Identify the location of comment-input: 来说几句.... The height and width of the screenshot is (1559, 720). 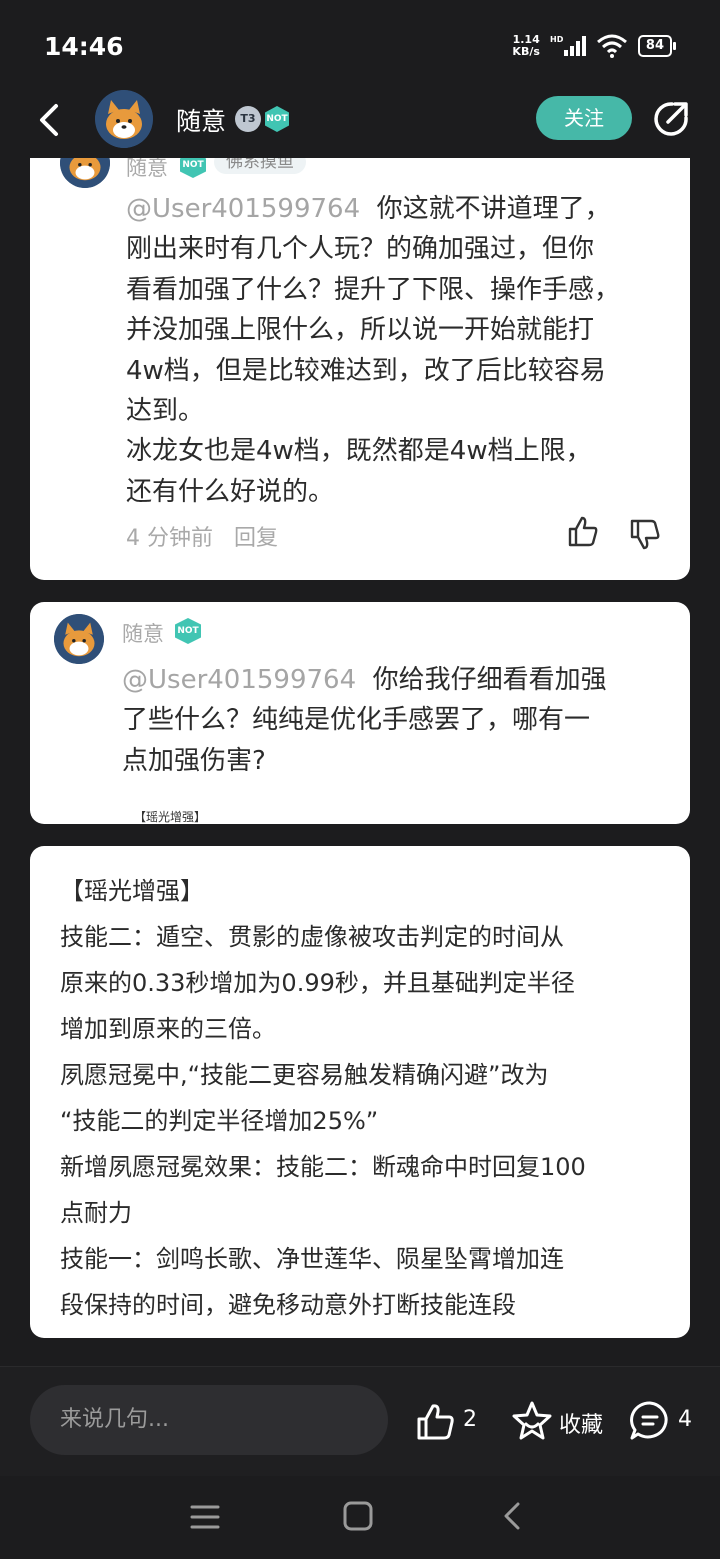
(209, 1420).